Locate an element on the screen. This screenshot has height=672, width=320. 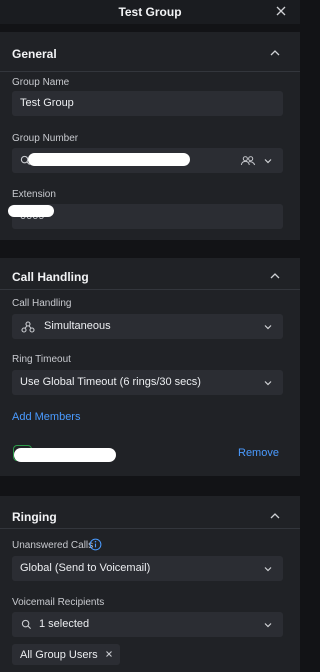
remove-chip-icon is located at coordinates (109, 654).